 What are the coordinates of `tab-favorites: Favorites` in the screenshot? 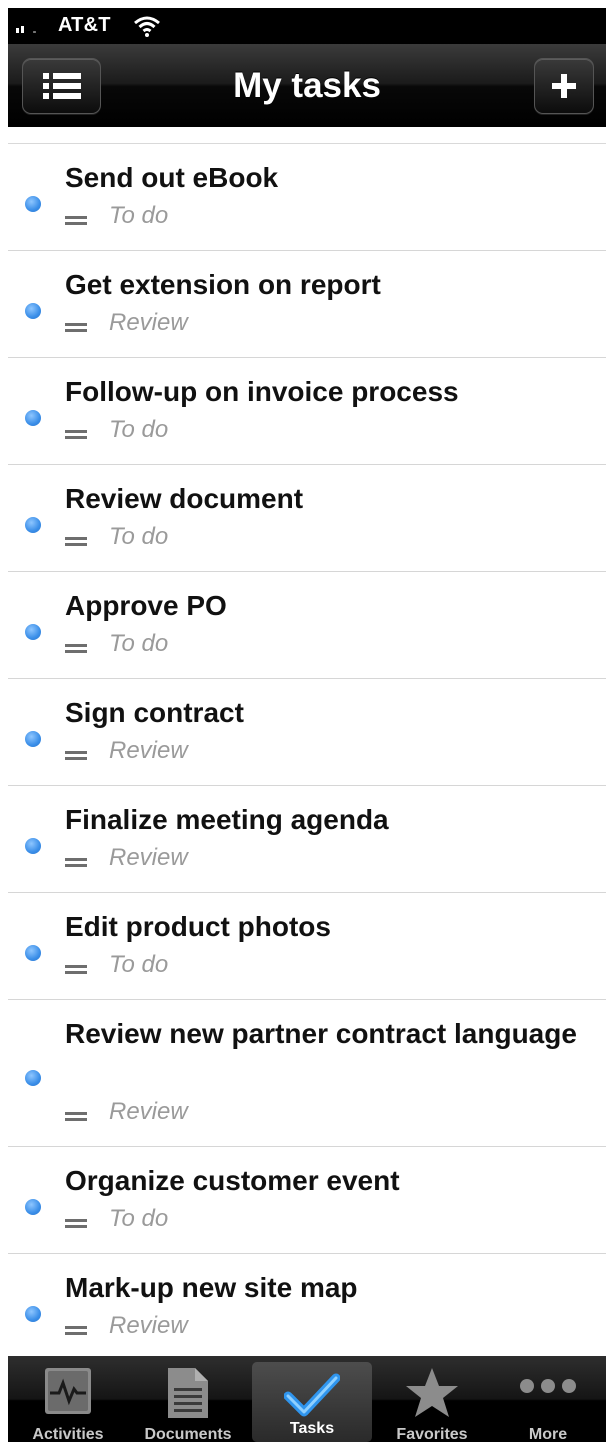 It's located at (432, 1399).